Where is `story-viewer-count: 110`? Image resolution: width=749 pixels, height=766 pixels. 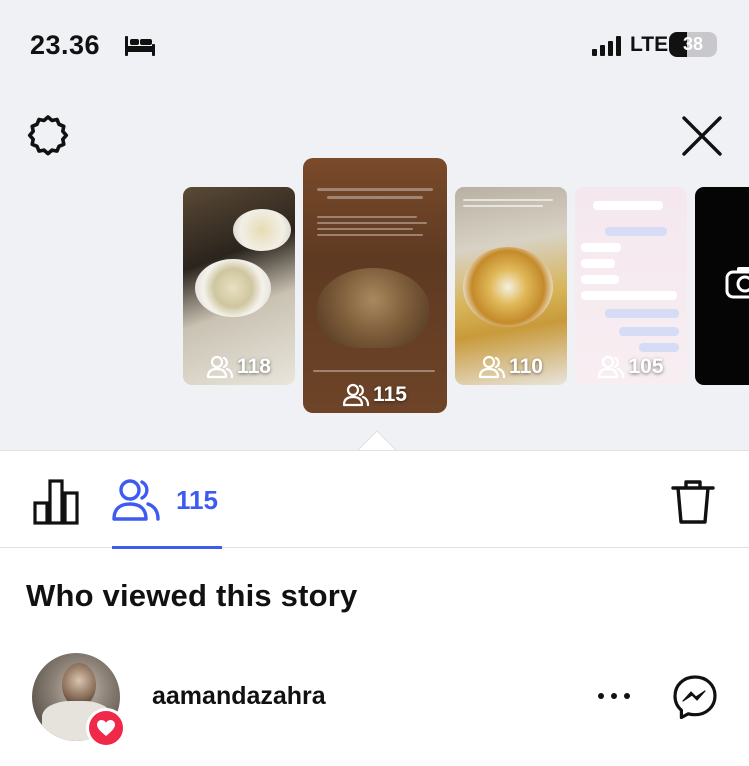
story-viewer-count: 110 is located at coordinates (511, 367).